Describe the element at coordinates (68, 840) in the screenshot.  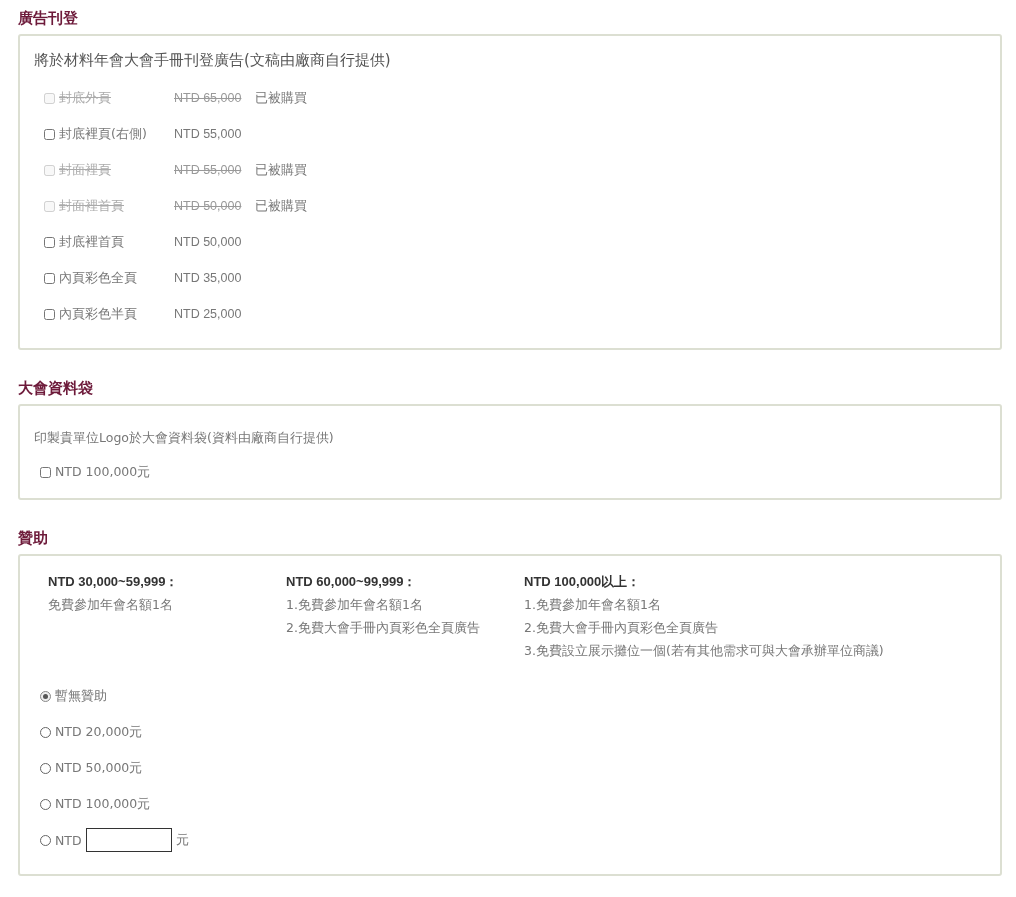
I see `option-label: NTD` at that location.